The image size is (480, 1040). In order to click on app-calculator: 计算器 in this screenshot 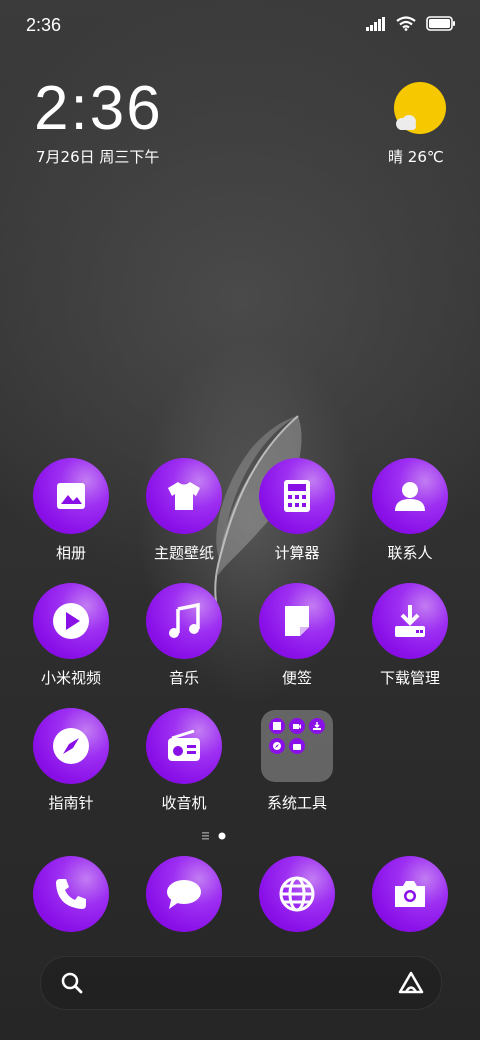, I will do `click(297, 510)`.